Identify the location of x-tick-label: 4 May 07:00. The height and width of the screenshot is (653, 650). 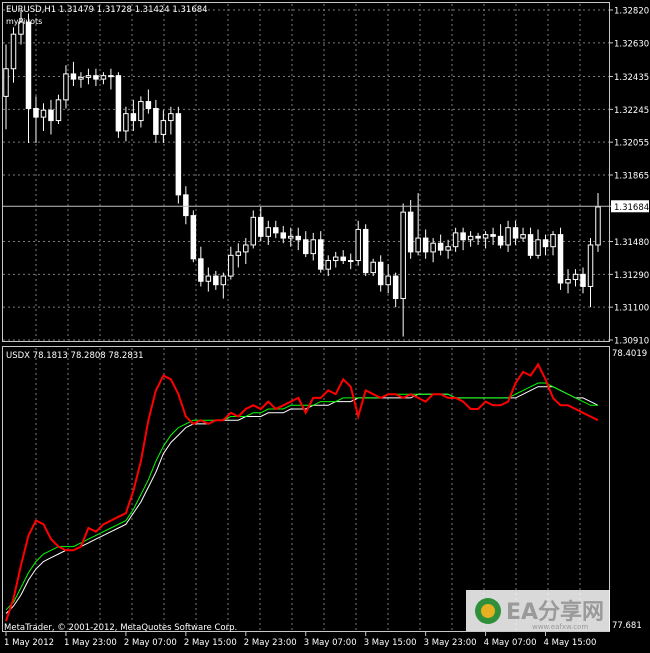
(510, 643).